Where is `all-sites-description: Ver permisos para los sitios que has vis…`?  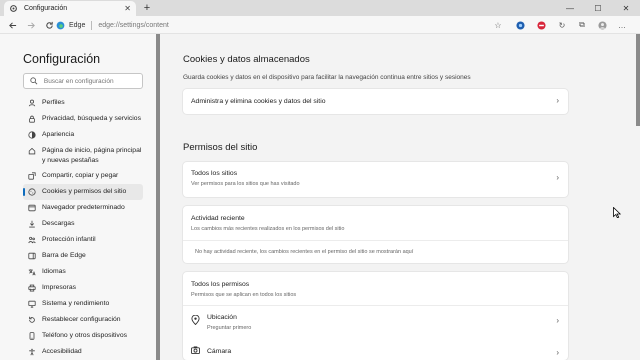 all-sites-description: Ver permisos para los sitios que has vis… is located at coordinates (245, 184).